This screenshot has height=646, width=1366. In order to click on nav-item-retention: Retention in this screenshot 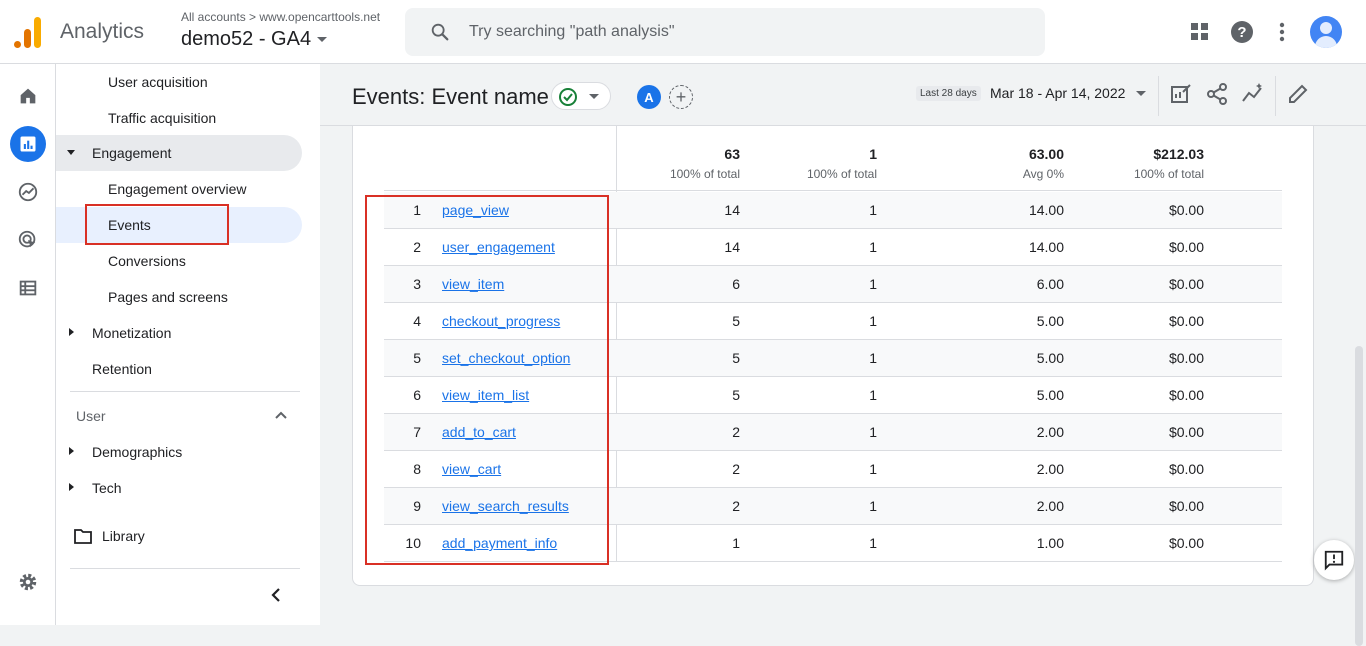, I will do `click(179, 369)`.